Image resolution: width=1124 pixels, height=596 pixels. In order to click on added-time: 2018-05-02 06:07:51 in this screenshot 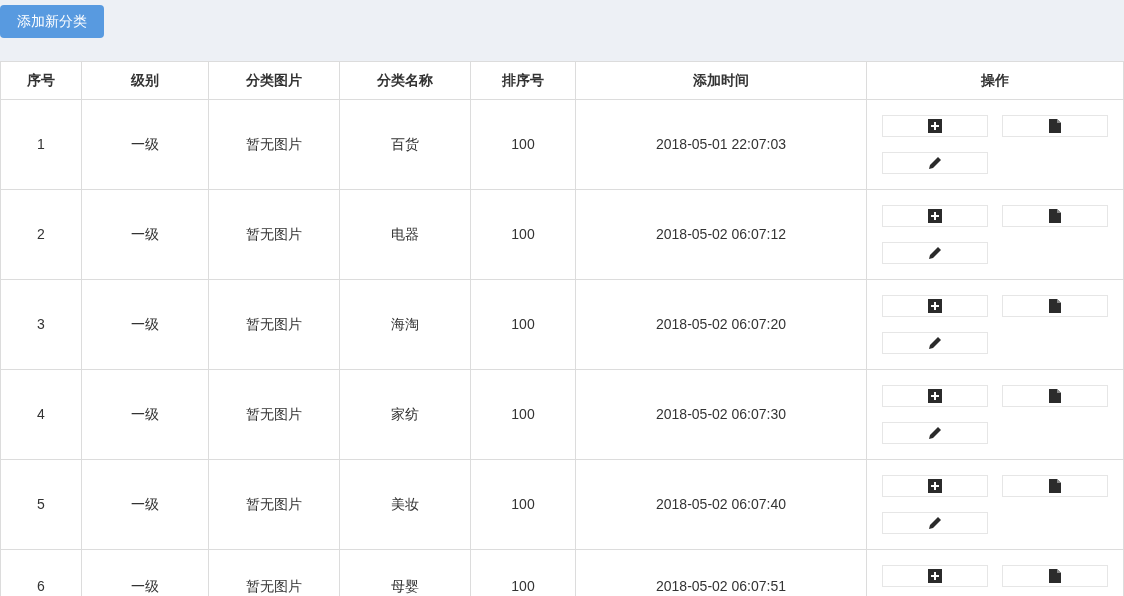, I will do `click(721, 586)`.